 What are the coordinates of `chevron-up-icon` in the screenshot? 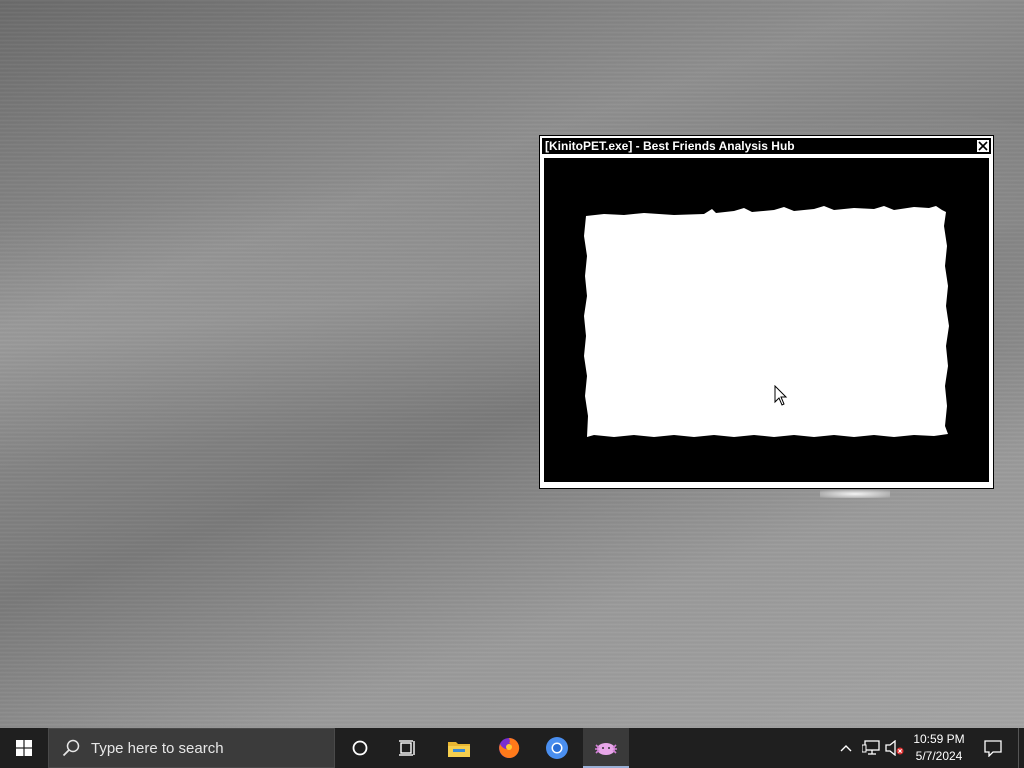 It's located at (846, 748).